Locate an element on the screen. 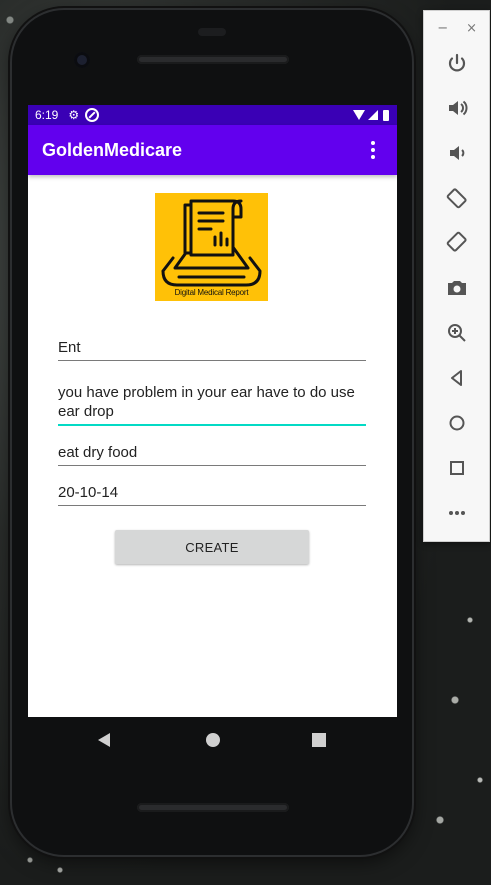 This screenshot has height=885, width=491. status-time: 6:19 is located at coordinates (47, 115).